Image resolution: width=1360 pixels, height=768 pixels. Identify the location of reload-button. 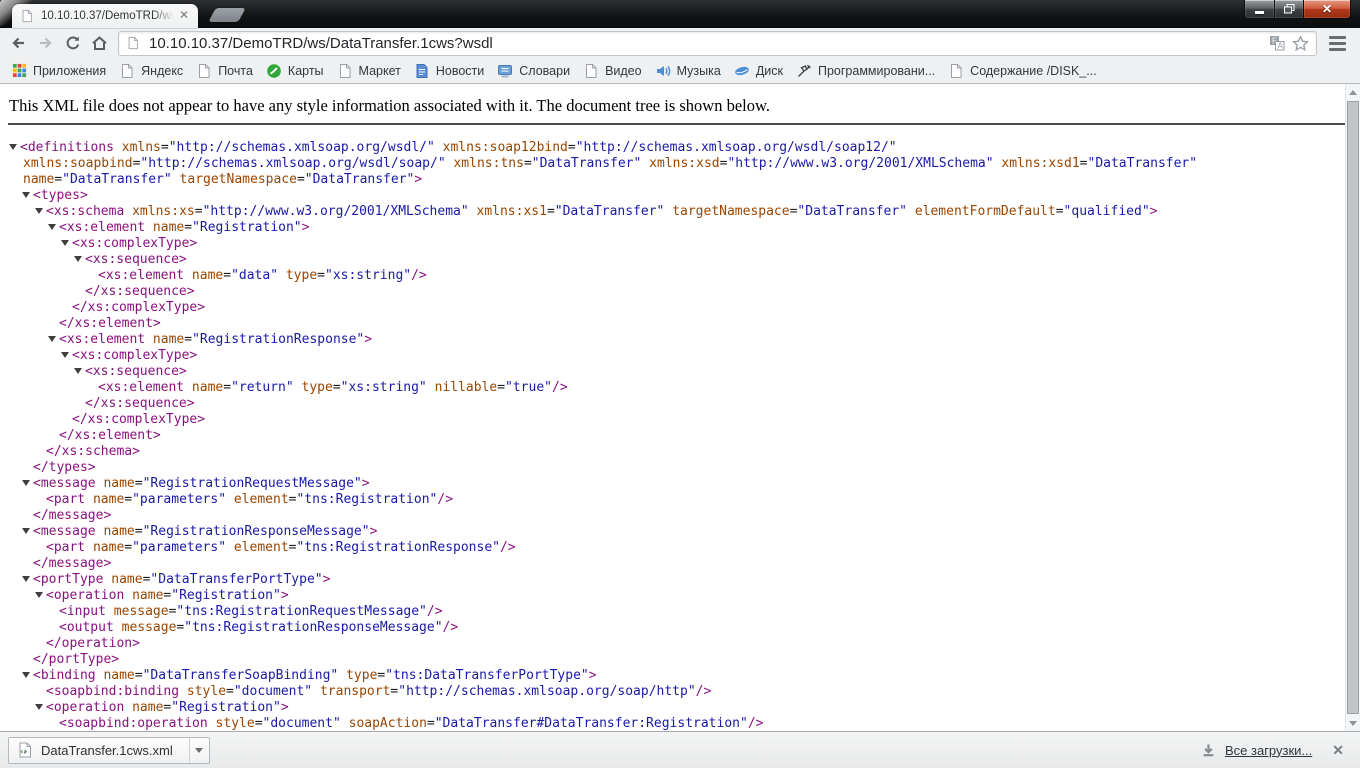
(72, 43).